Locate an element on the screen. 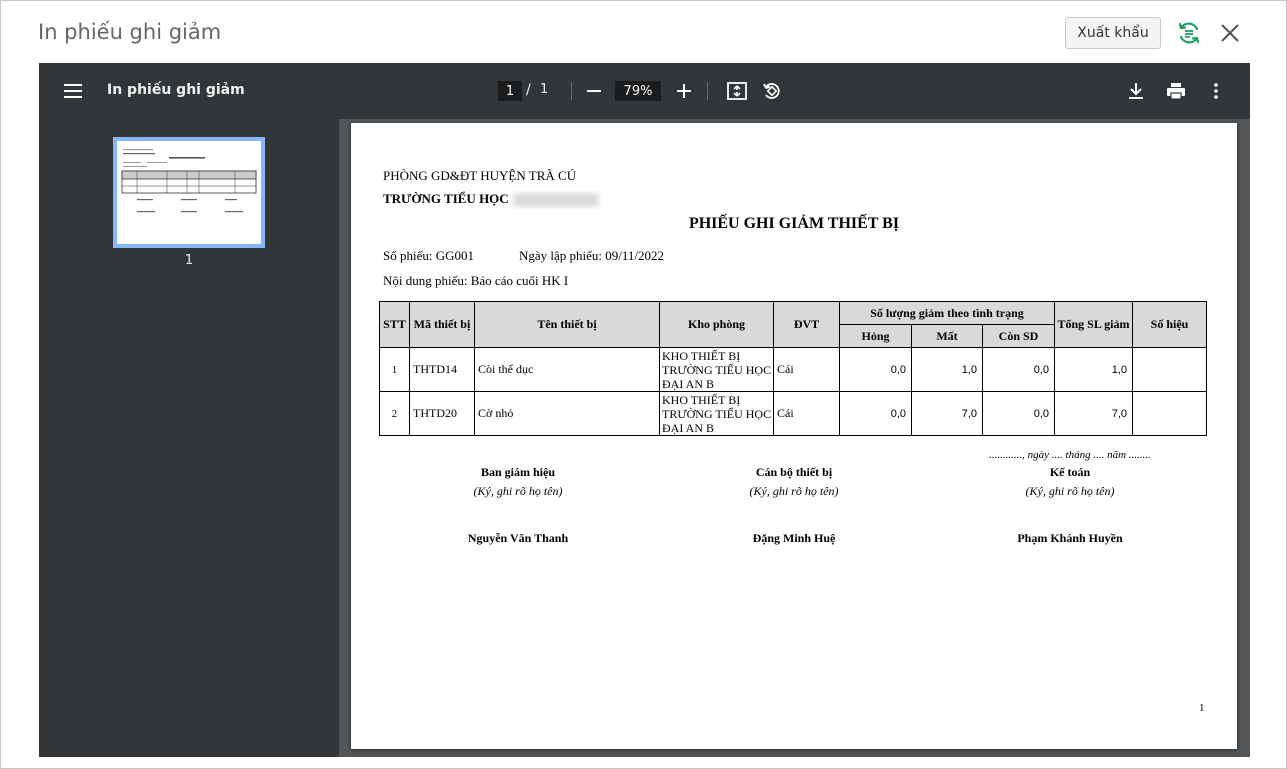 Image resolution: width=1287 pixels, height=769 pixels. header-usable: Còn SD is located at coordinates (1018, 336).